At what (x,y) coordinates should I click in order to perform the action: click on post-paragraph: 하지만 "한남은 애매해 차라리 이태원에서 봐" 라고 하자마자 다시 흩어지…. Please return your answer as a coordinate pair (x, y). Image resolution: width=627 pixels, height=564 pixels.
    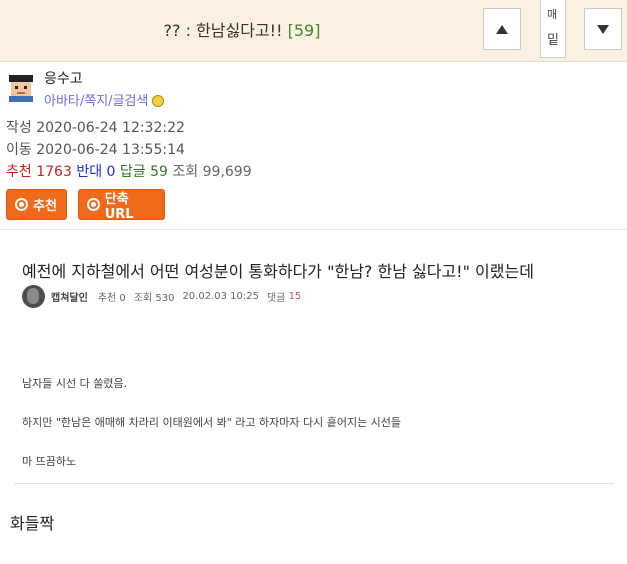
    Looking at the image, I should click on (212, 422).